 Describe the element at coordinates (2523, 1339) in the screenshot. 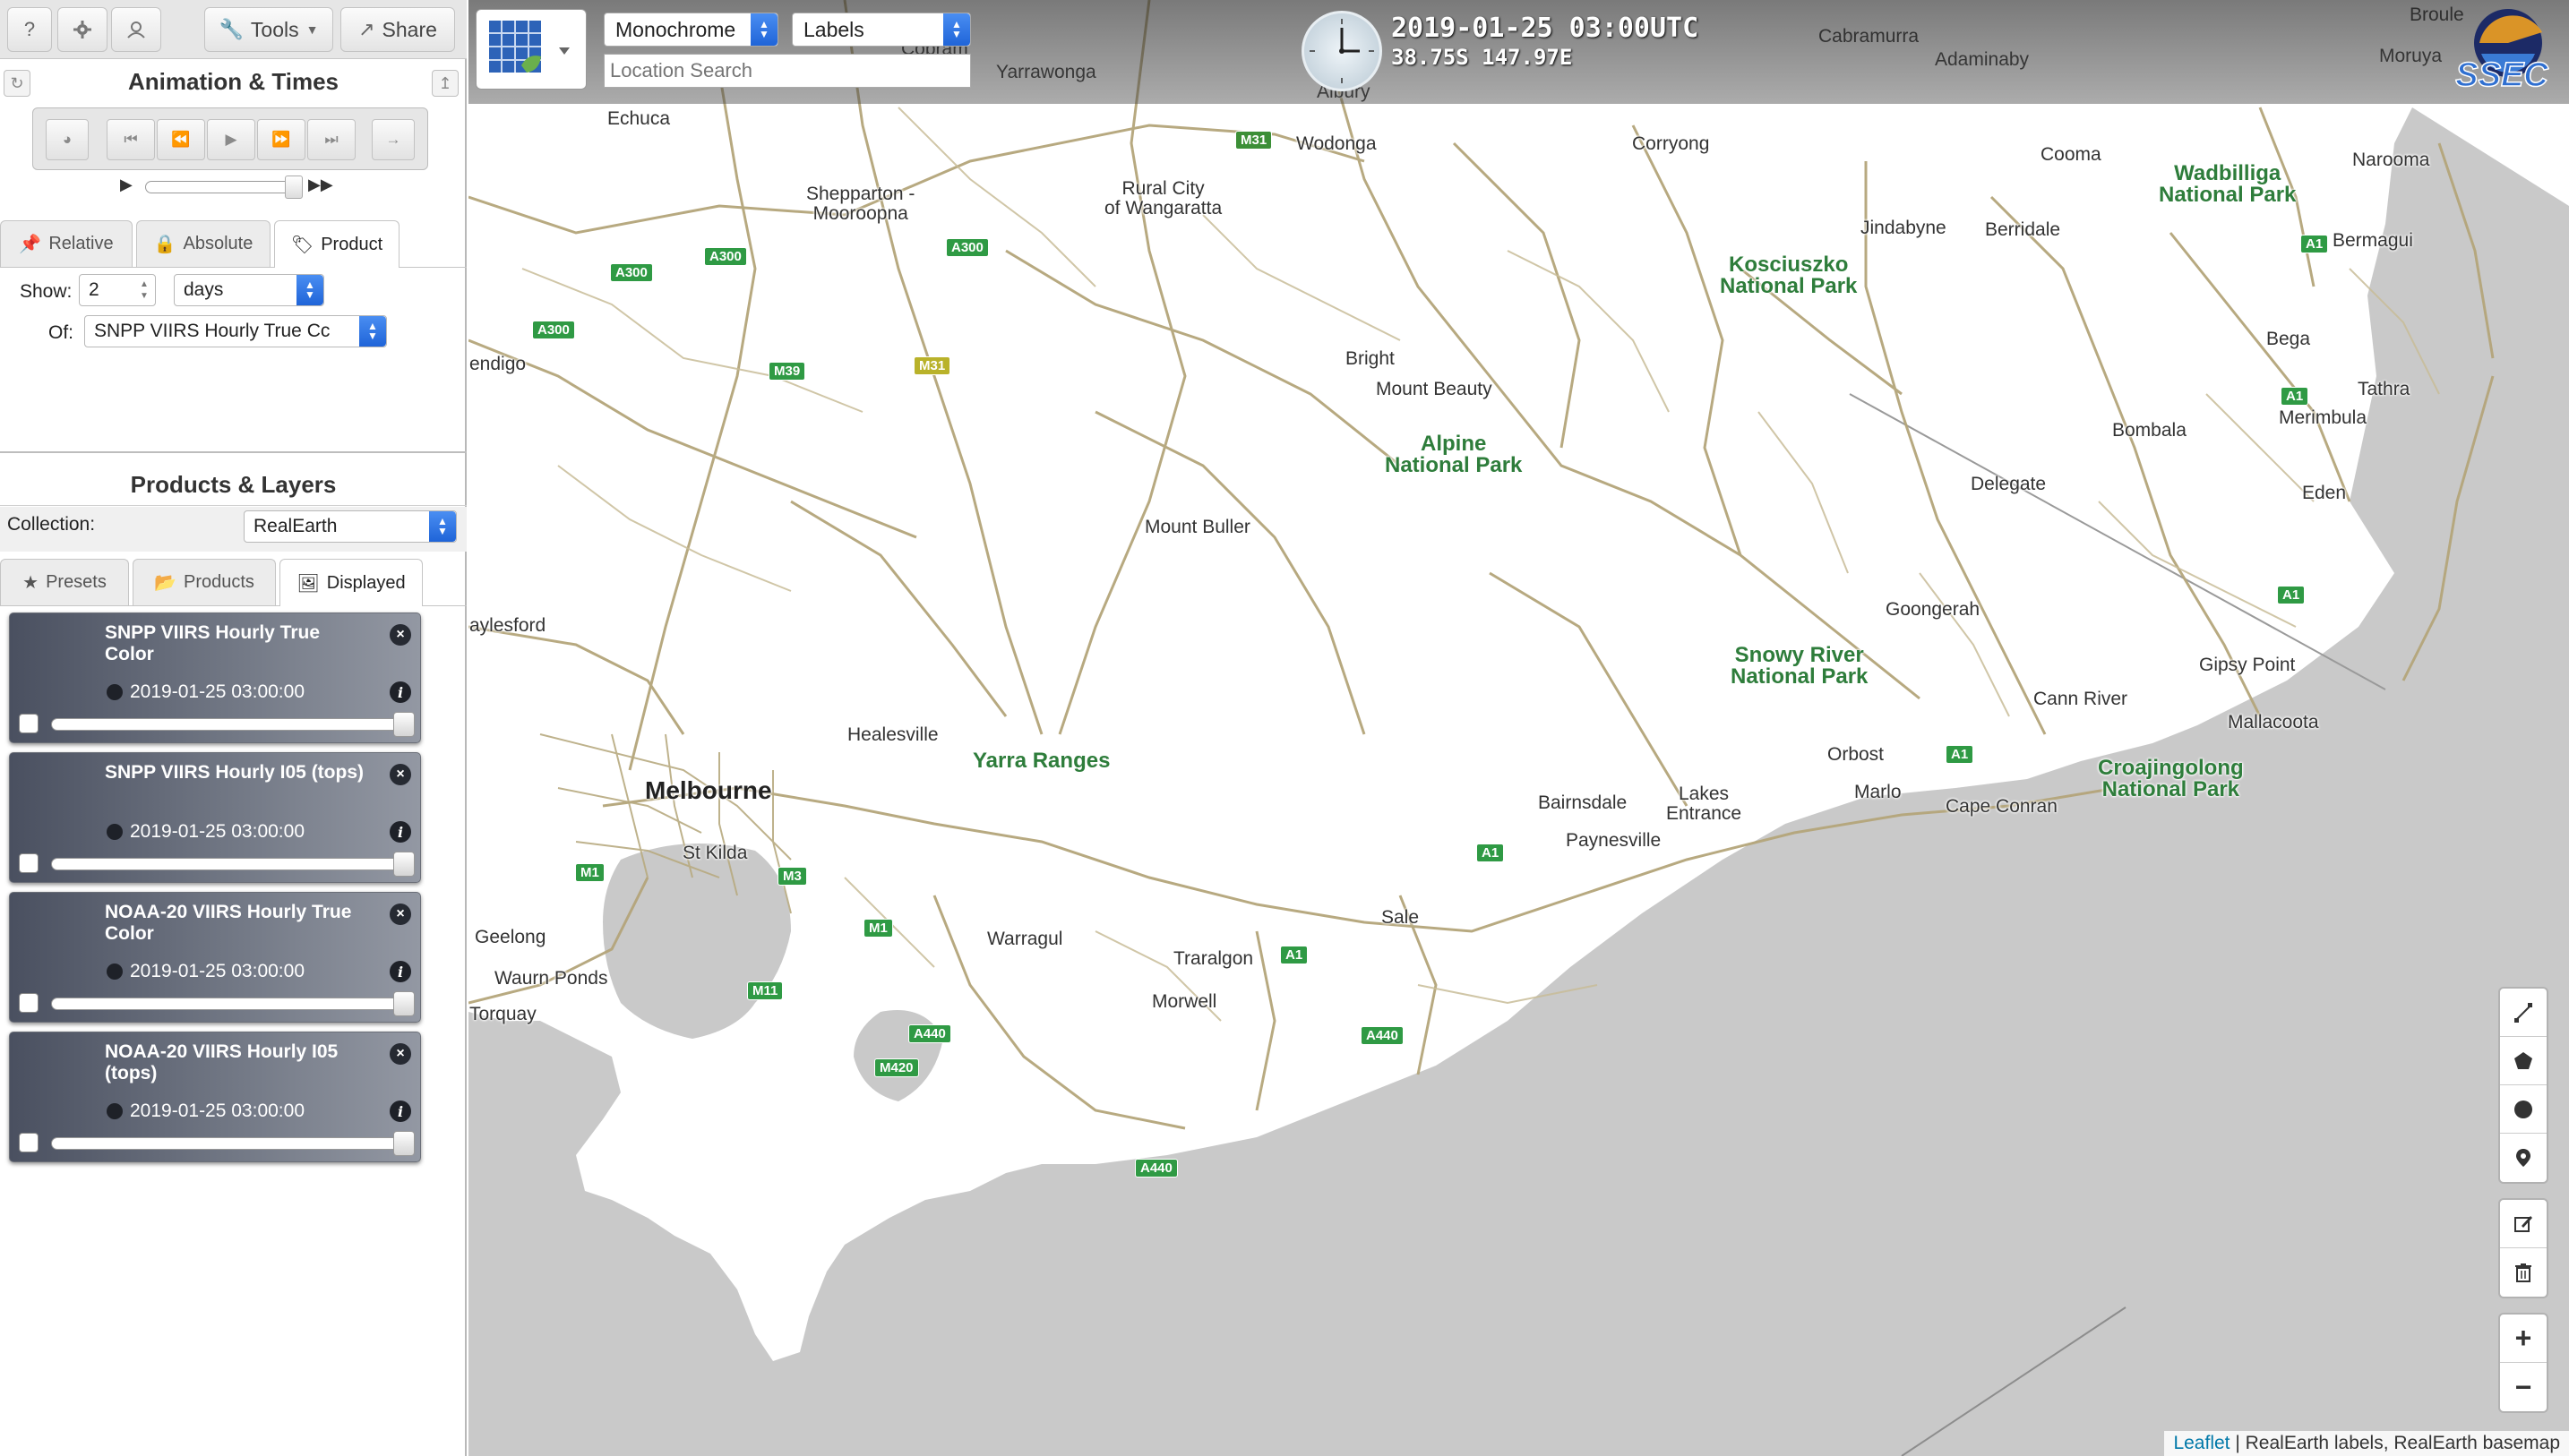

I see `zoom-in-button: +` at that location.